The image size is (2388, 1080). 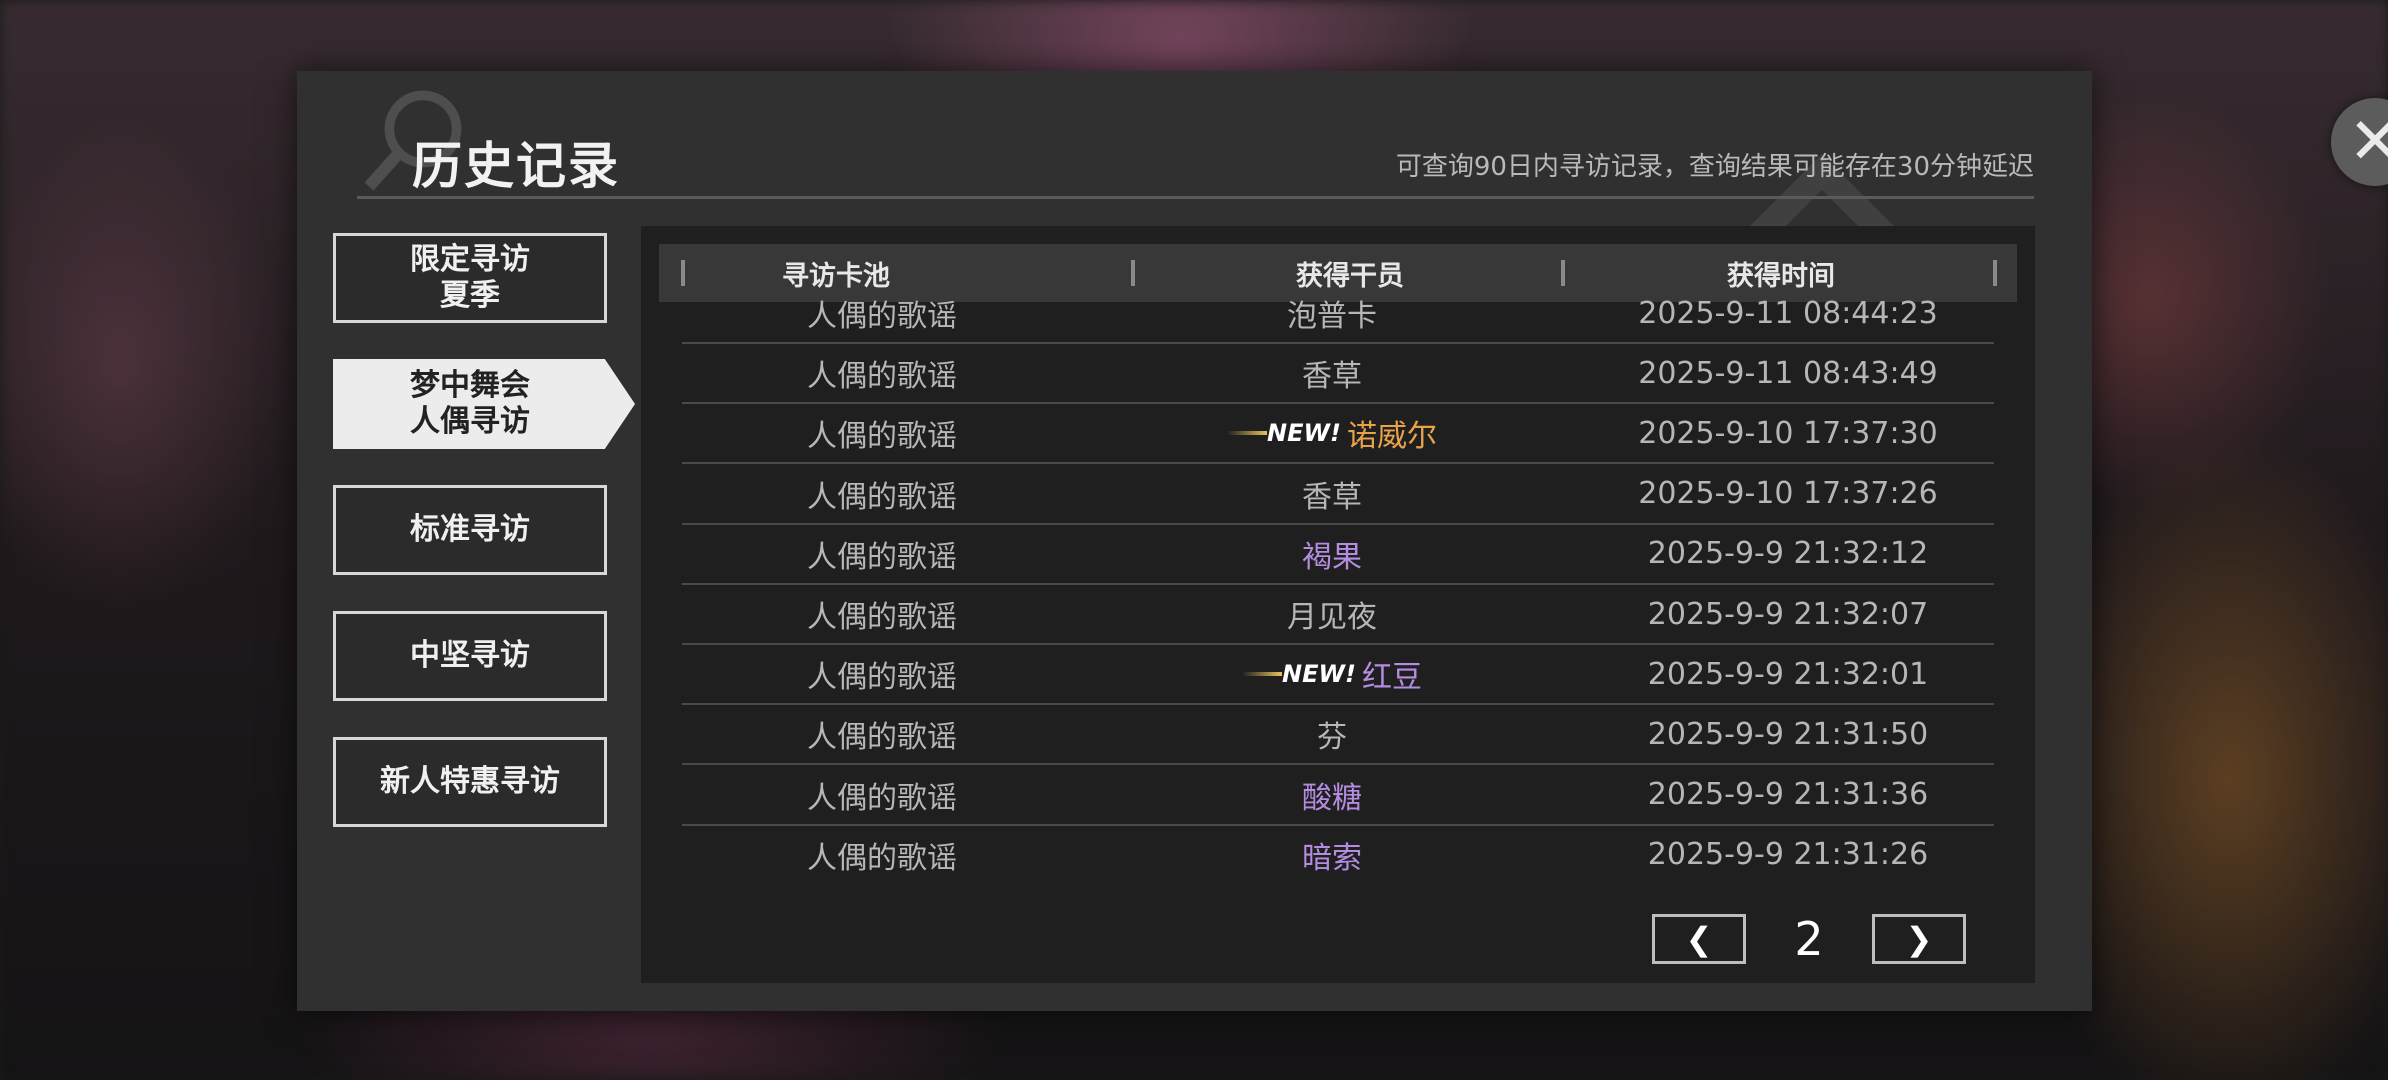 I want to click on tab-core: 中坚寻访, so click(x=470, y=656).